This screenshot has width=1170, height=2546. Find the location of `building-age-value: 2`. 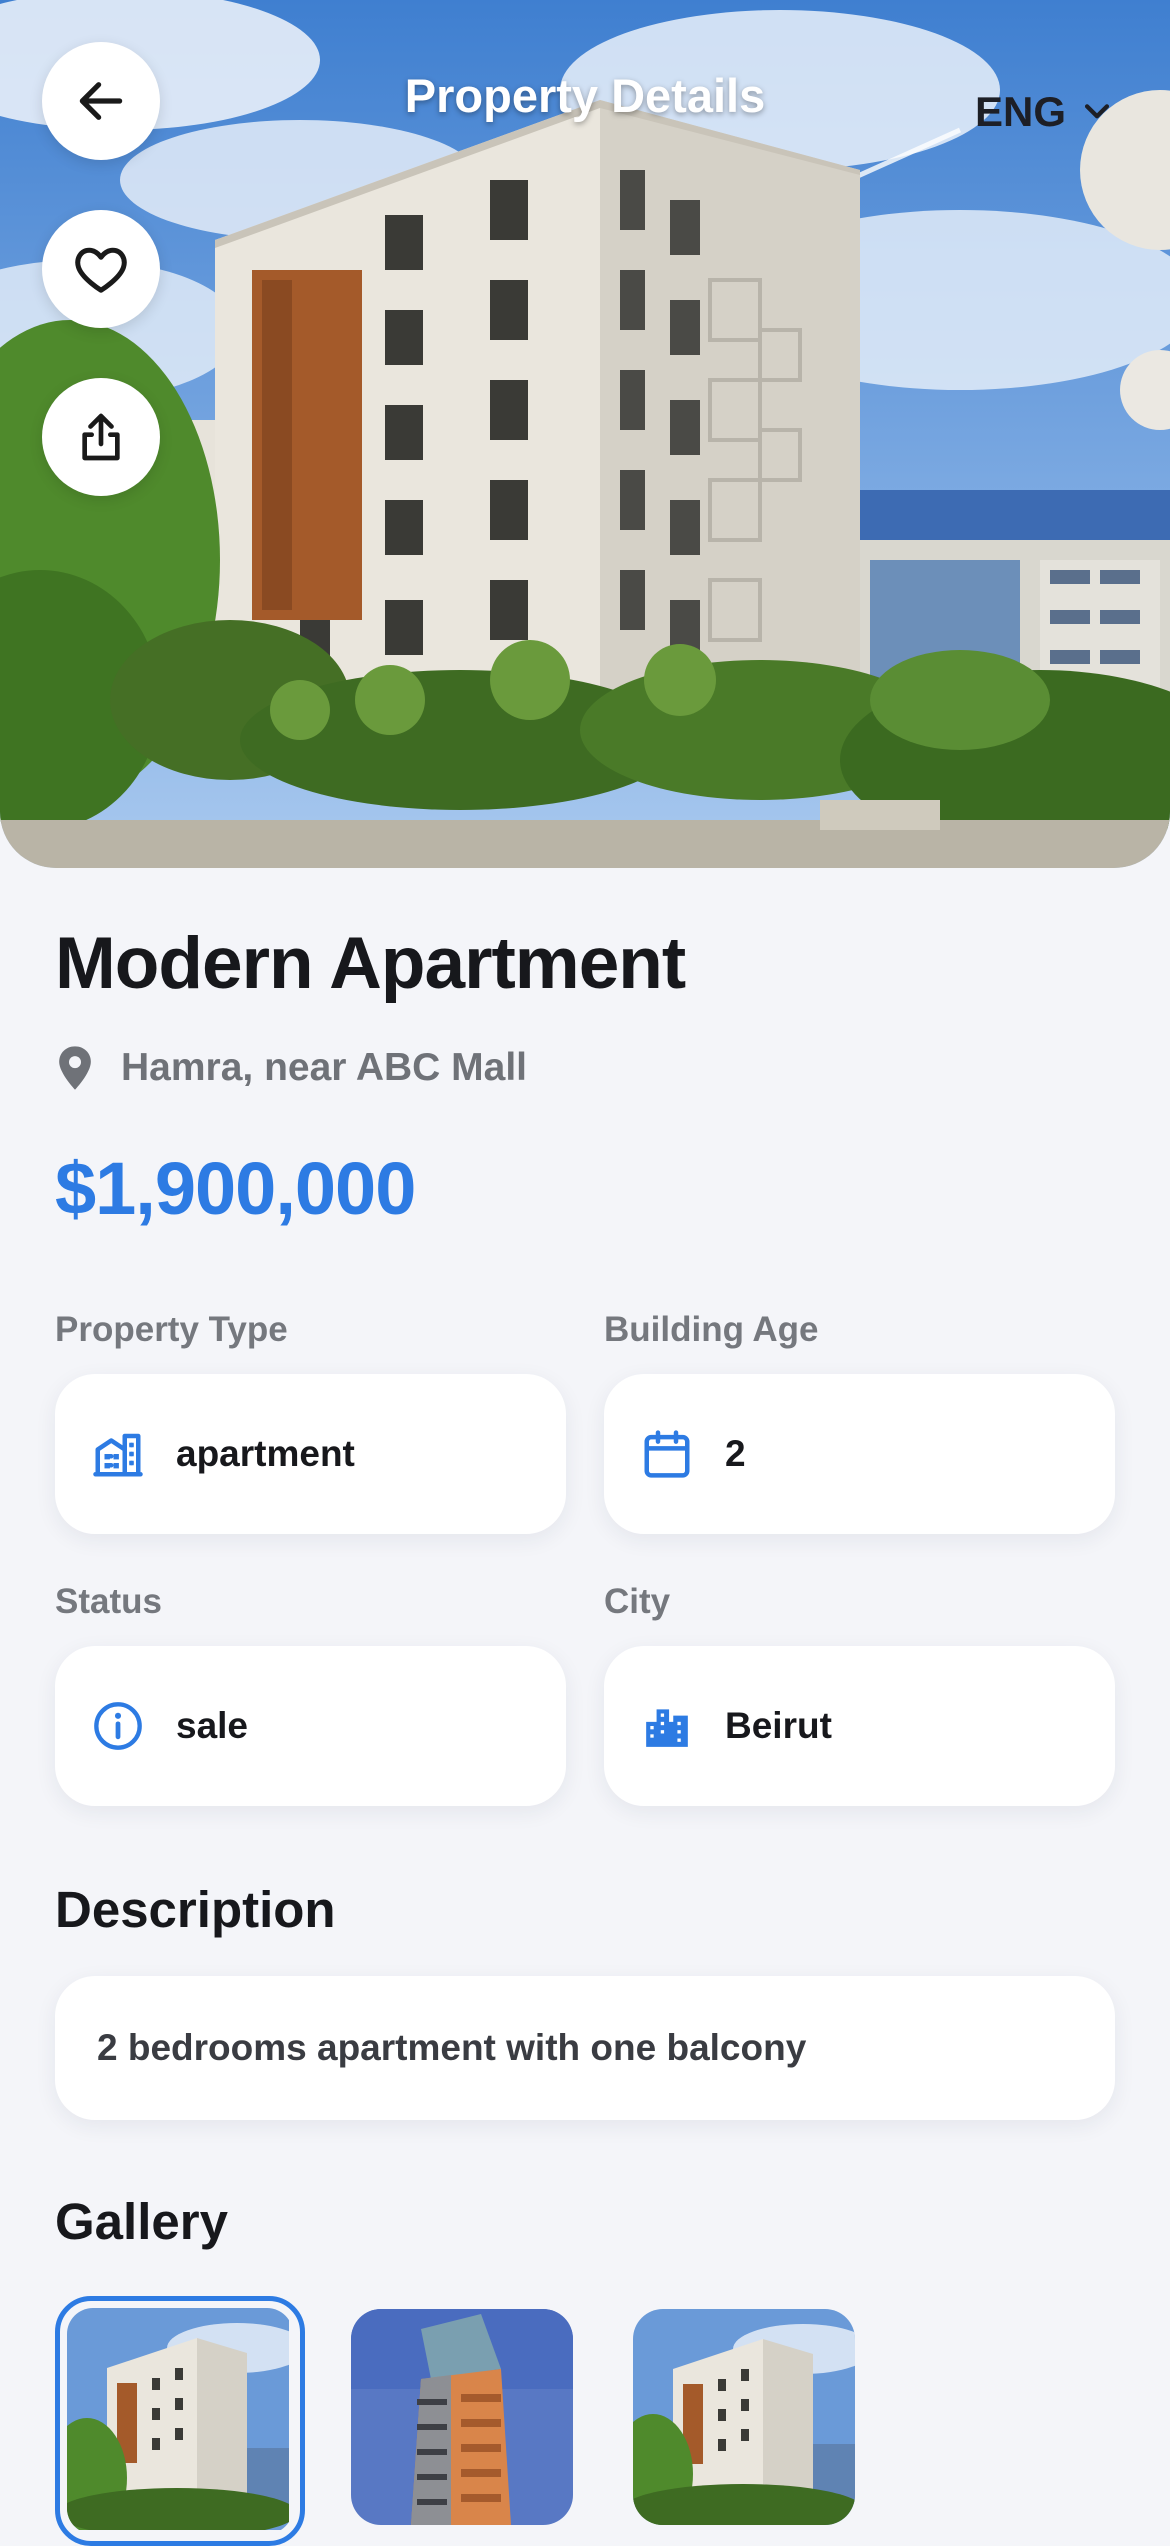

building-age-value: 2 is located at coordinates (735, 1453).